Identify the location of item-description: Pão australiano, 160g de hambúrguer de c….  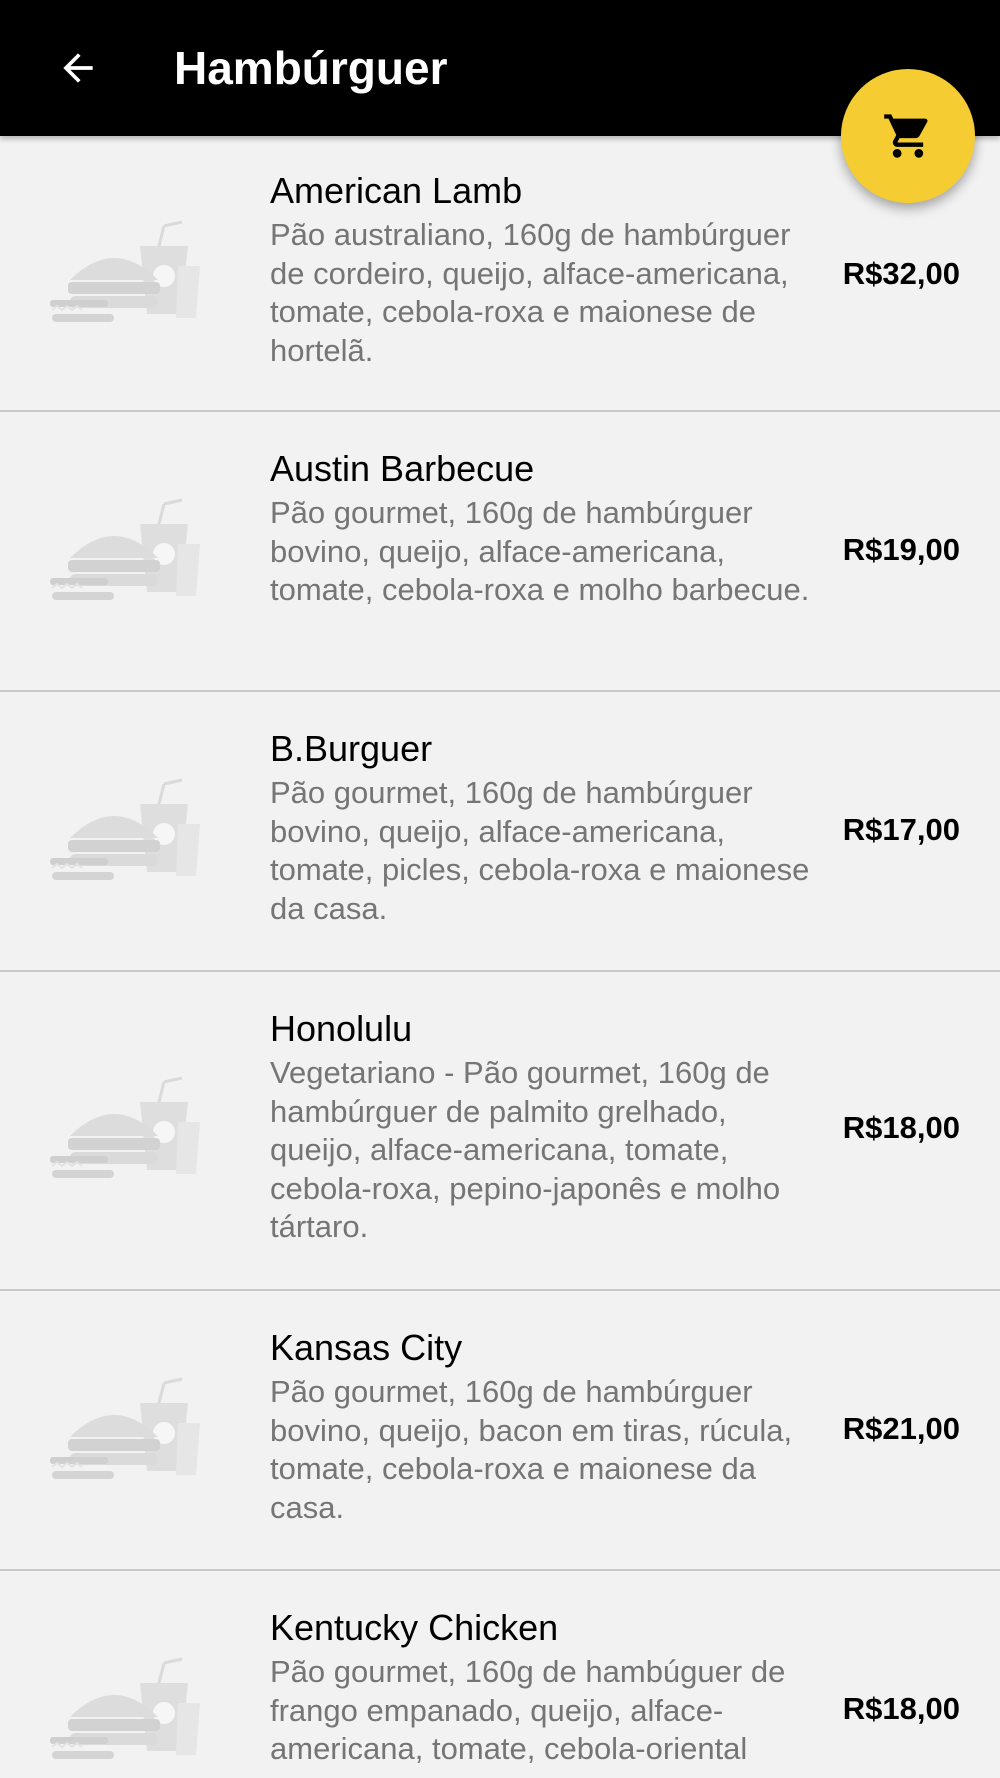
(530, 292).